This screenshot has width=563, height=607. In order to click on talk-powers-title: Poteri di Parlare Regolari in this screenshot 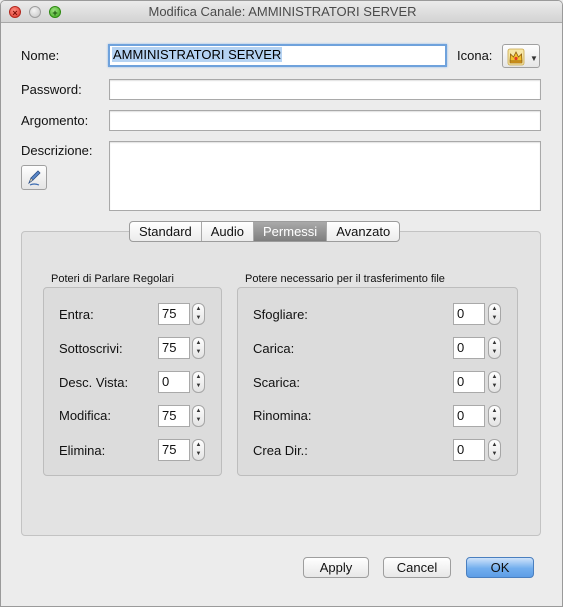, I will do `click(112, 279)`.